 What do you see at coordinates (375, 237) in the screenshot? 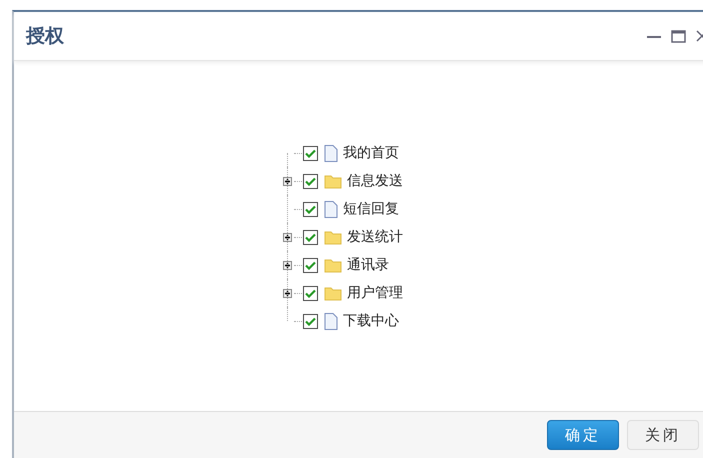
I see `tree-item-label: 发送统计` at bounding box center [375, 237].